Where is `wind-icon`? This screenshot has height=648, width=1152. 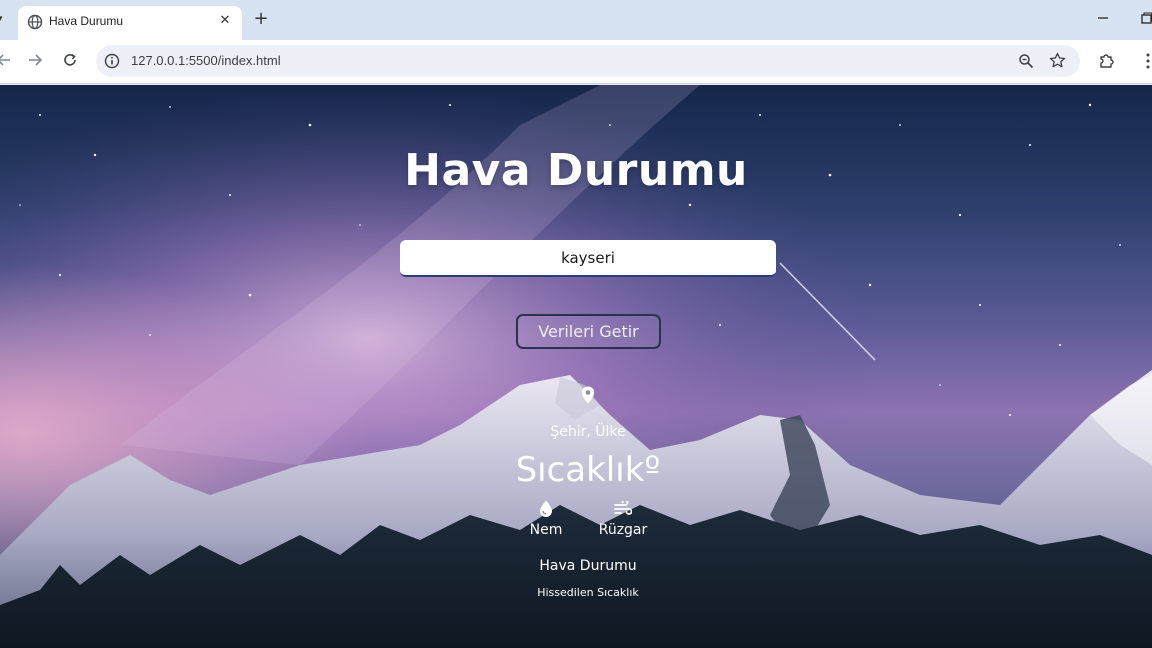 wind-icon is located at coordinates (623, 508).